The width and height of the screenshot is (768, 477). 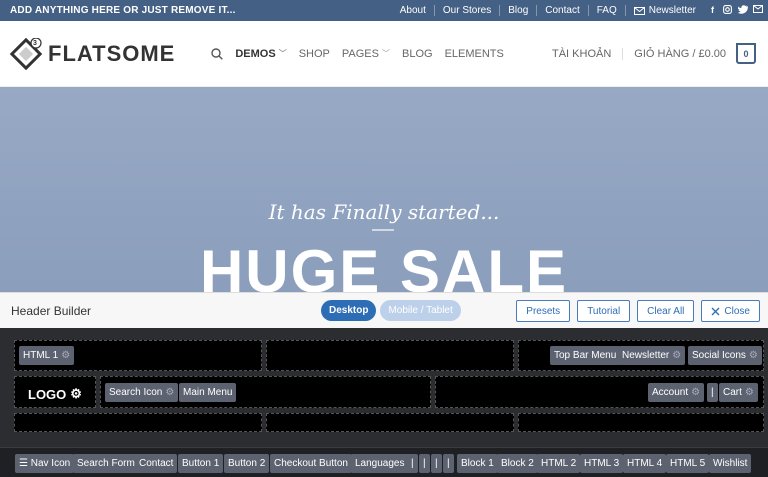 What do you see at coordinates (715, 311) in the screenshot?
I see `close-icon` at bounding box center [715, 311].